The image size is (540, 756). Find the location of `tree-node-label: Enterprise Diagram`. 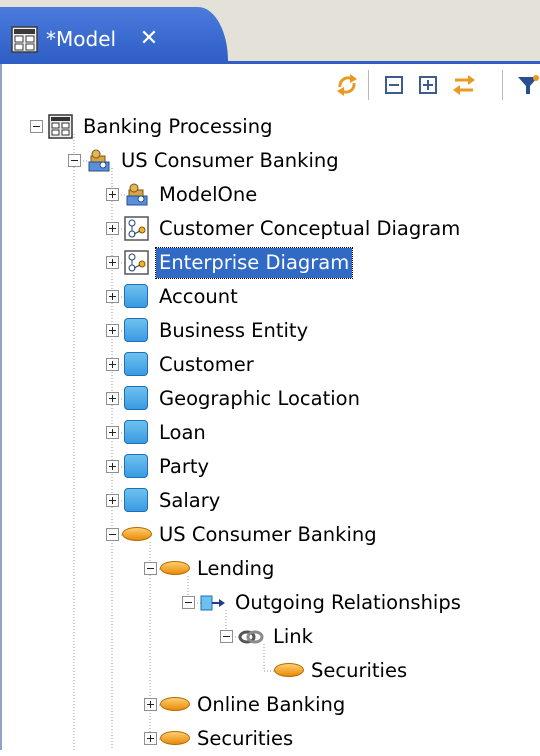

tree-node-label: Enterprise Diagram is located at coordinates (254, 263).